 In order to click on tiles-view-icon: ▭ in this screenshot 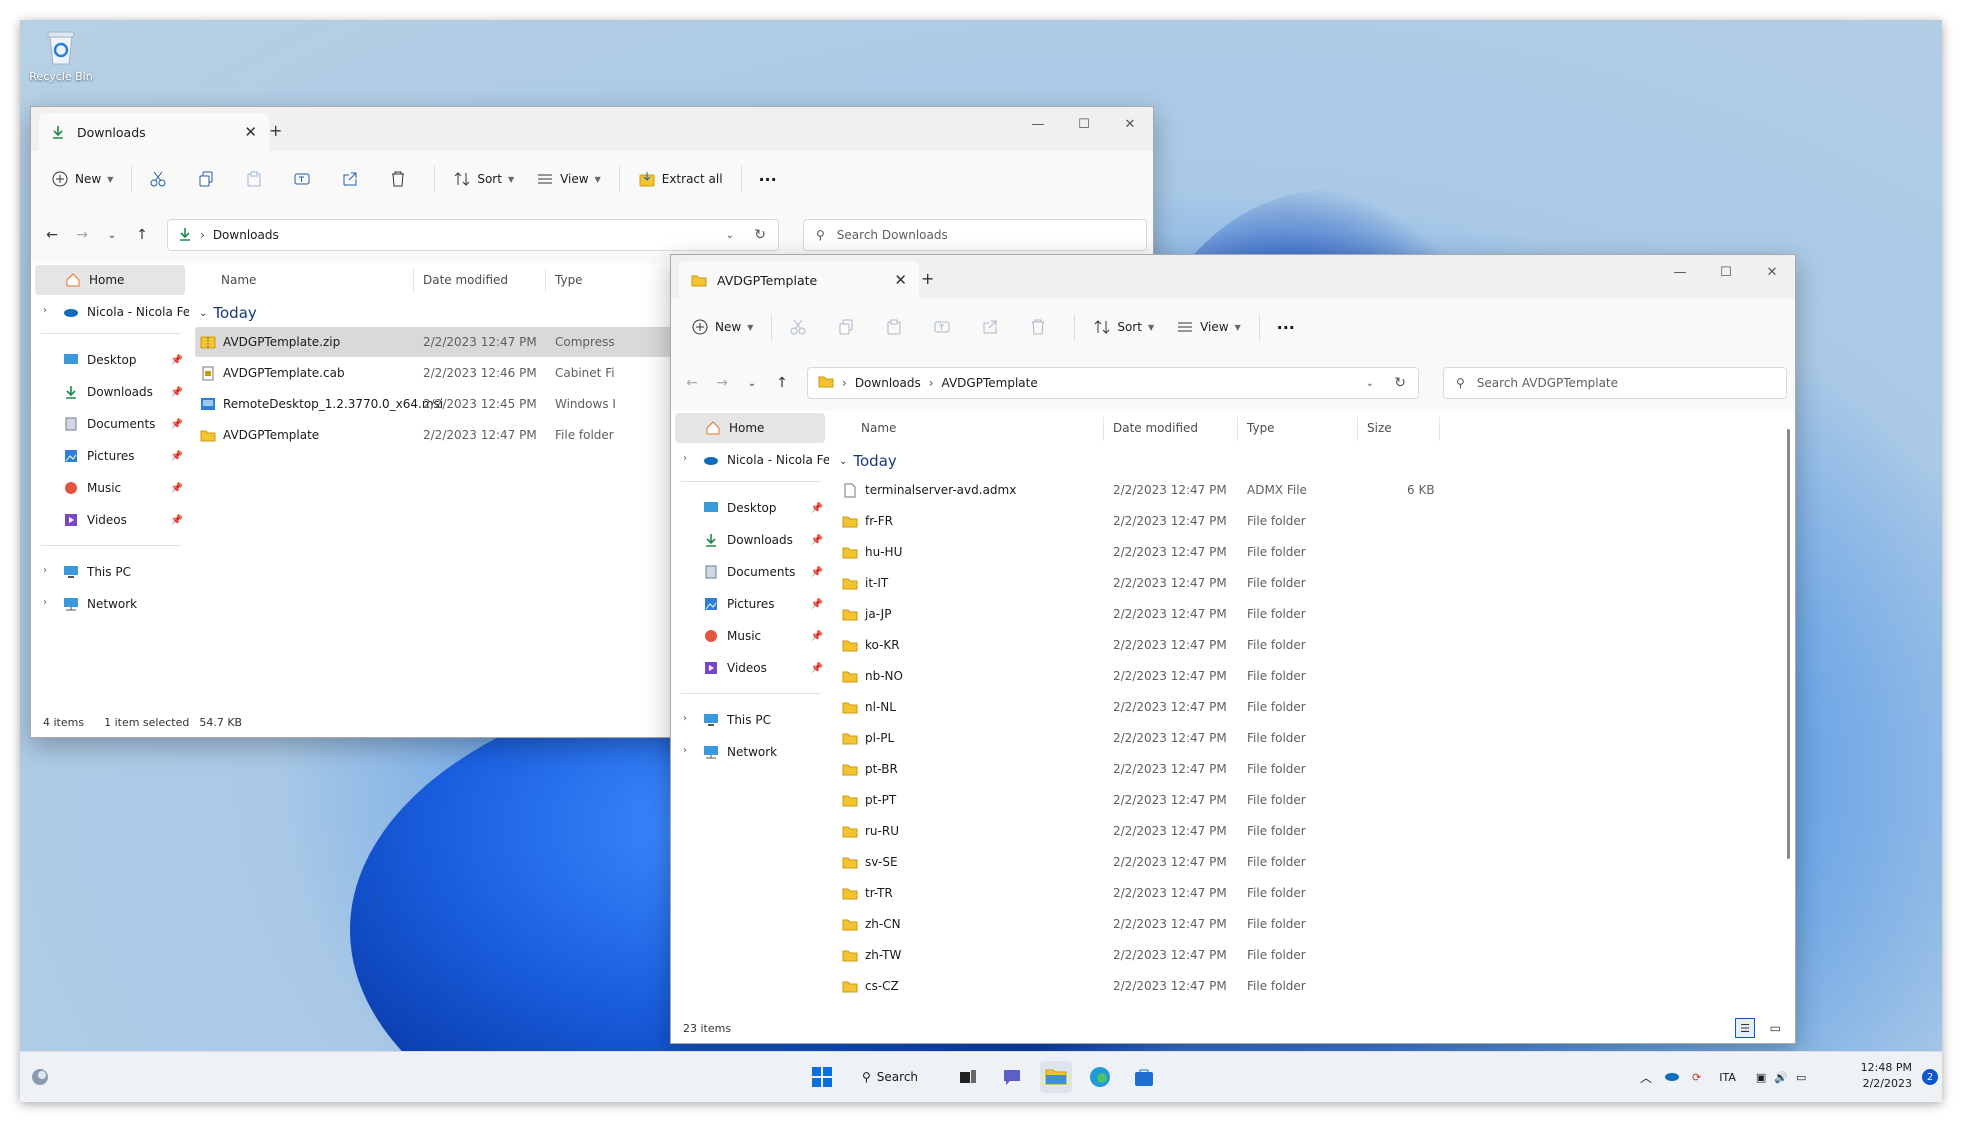, I will do `click(1775, 1028)`.